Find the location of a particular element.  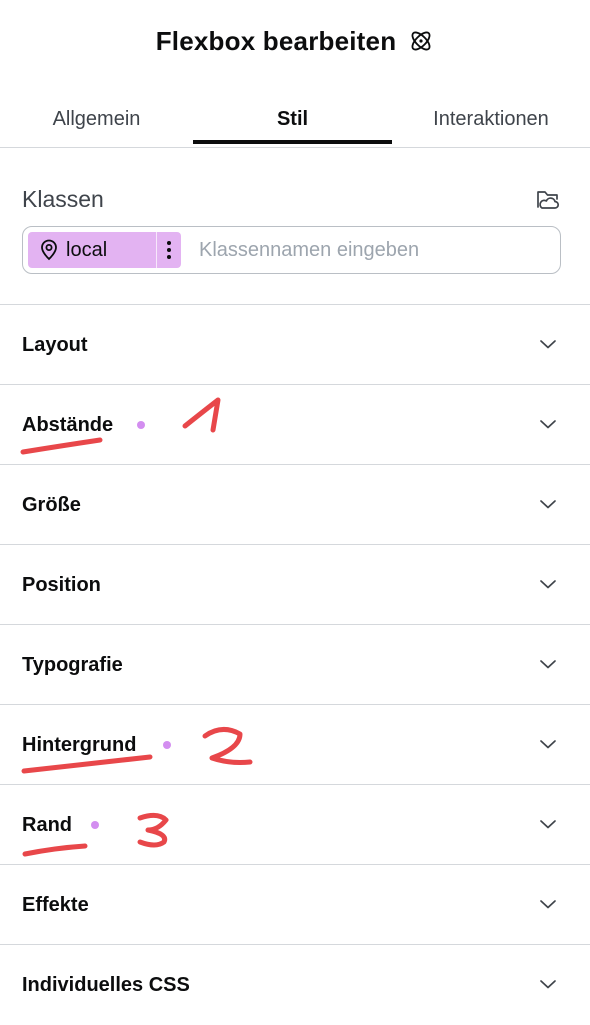

tab-label: Interaktionen is located at coordinates (491, 118).